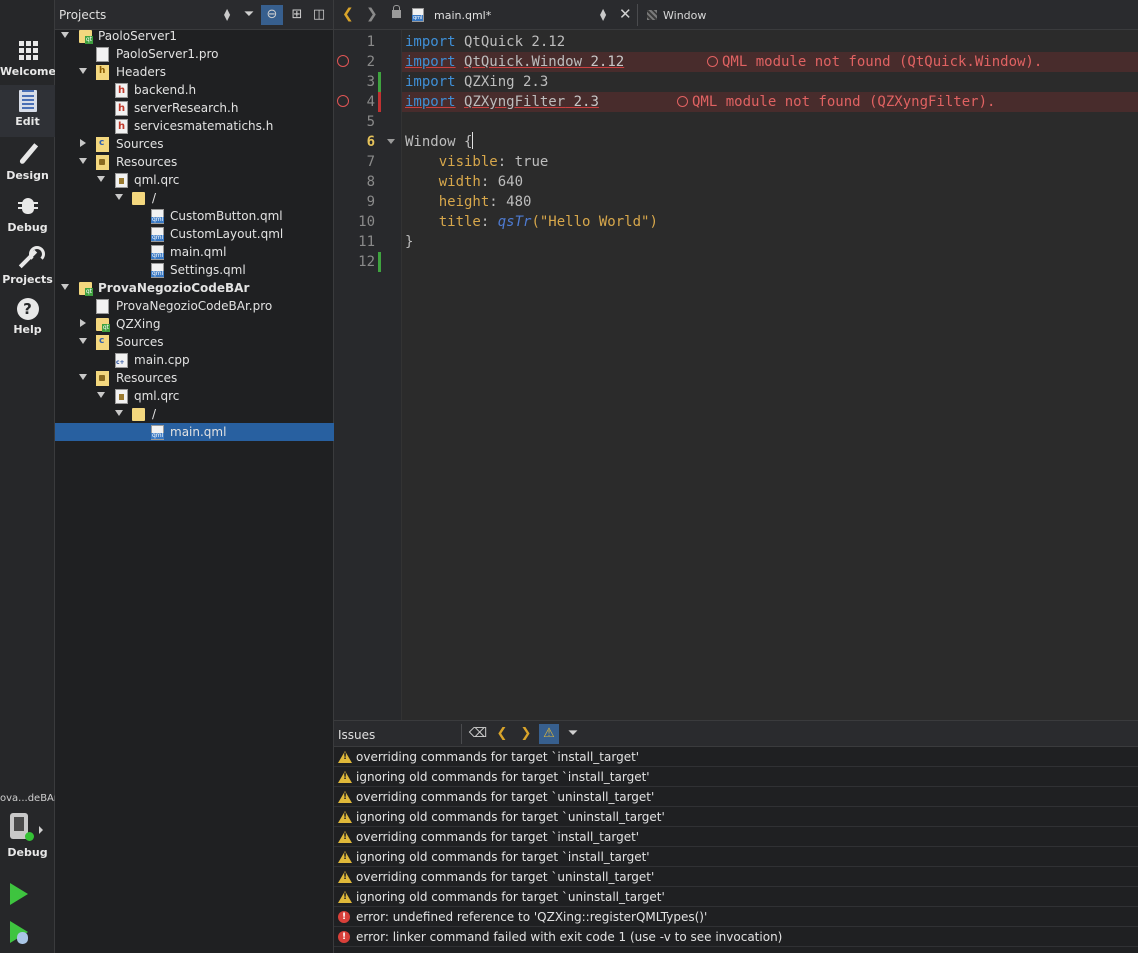 Image resolution: width=1138 pixels, height=953 pixels. I want to click on clean-issues-button: ⌫, so click(478, 734).